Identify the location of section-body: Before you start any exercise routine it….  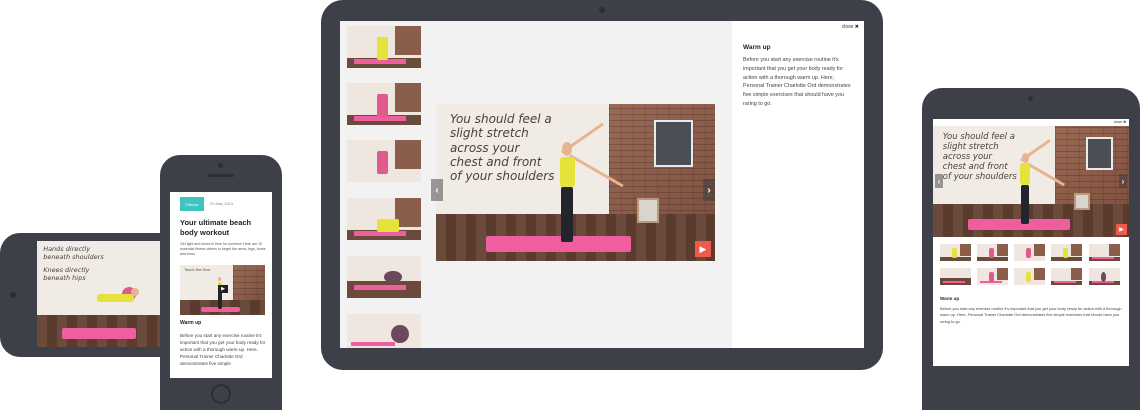
(223, 350).